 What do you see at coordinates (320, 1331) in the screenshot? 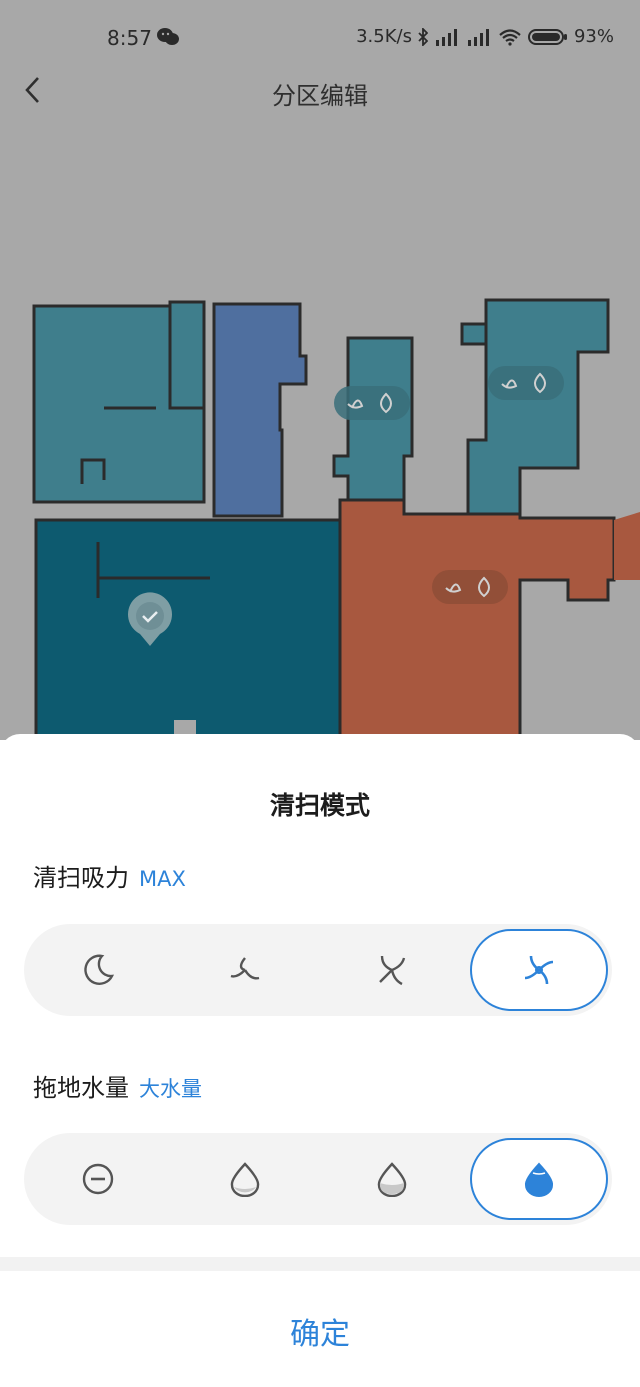
I see `confirm-button: 确定` at bounding box center [320, 1331].